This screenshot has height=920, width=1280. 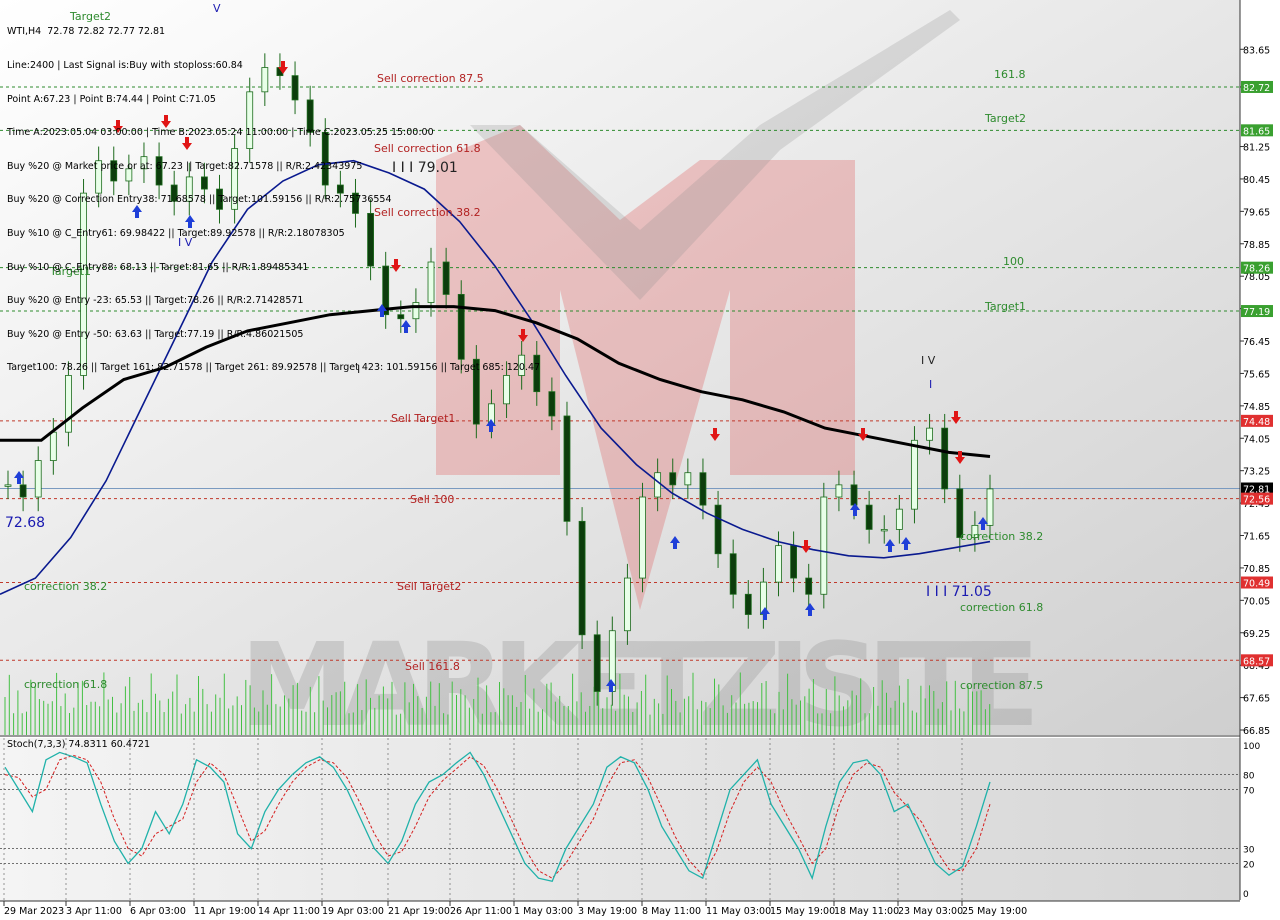 I want to click on y-tick-label: 78.85, so click(x=1256, y=245).